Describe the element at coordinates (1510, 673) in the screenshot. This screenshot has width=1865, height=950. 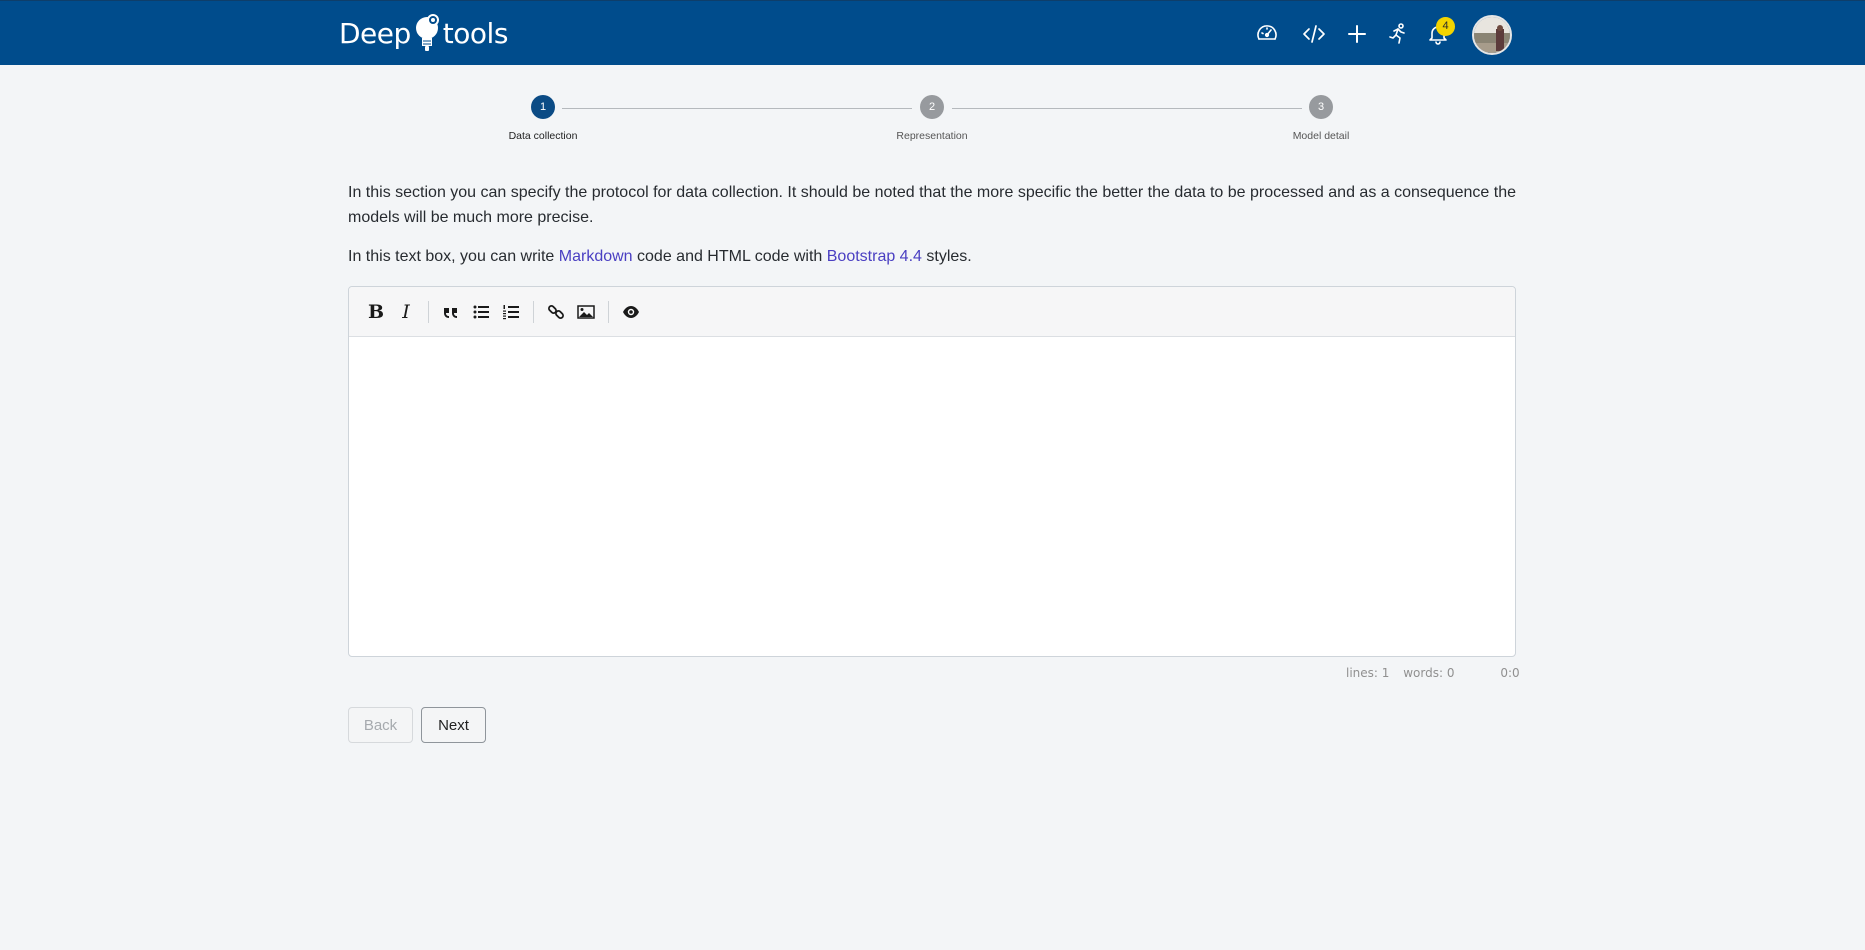
I see `cursor-position: 0:0` at that location.